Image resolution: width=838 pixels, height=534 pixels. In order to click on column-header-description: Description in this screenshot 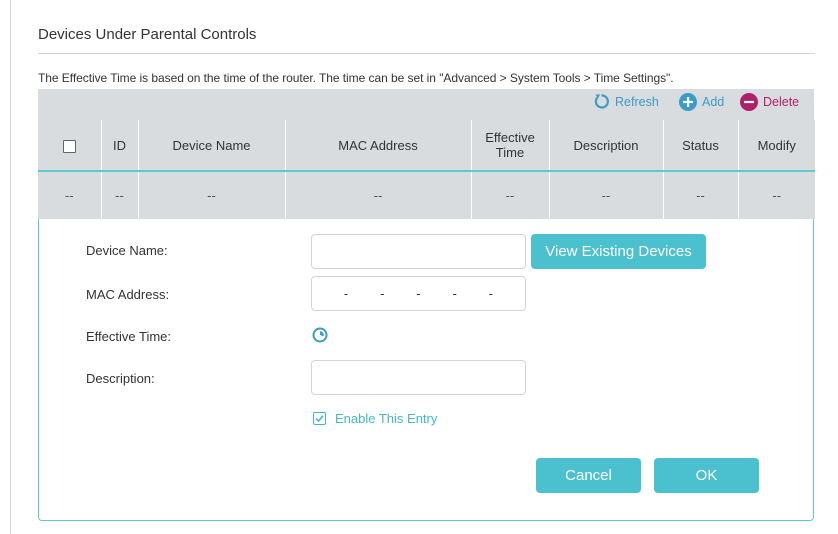, I will do `click(606, 145)`.